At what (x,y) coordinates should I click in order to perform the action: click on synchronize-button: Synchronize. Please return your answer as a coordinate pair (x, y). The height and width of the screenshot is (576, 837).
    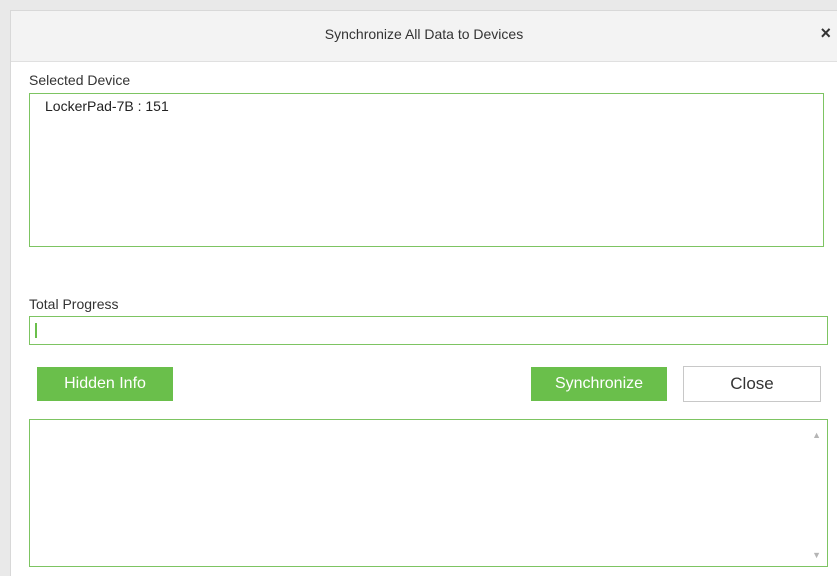
    Looking at the image, I should click on (599, 384).